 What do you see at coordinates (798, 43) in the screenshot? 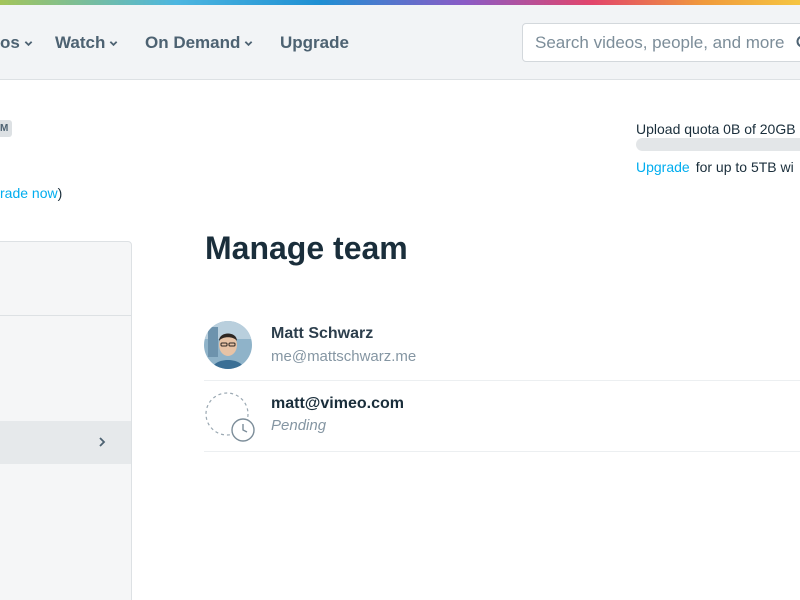
I see `search-icon` at bounding box center [798, 43].